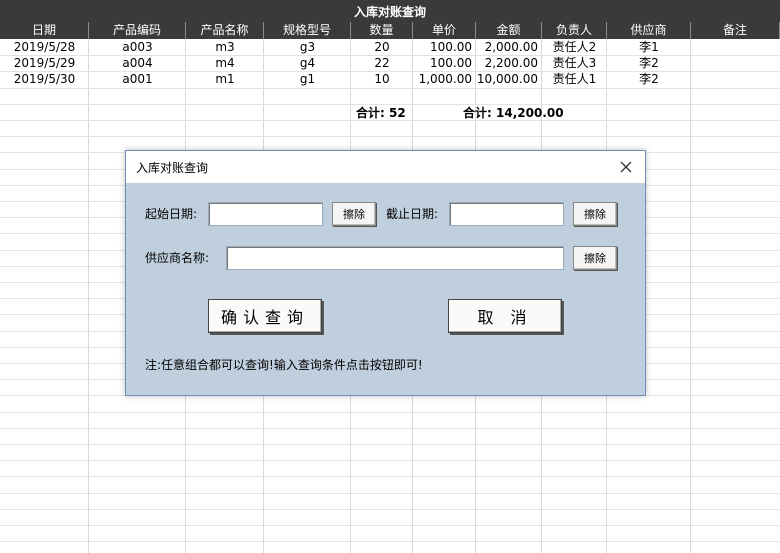 The image size is (780, 553). What do you see at coordinates (307, 30) in the screenshot?
I see `column-header: 规格型号` at bounding box center [307, 30].